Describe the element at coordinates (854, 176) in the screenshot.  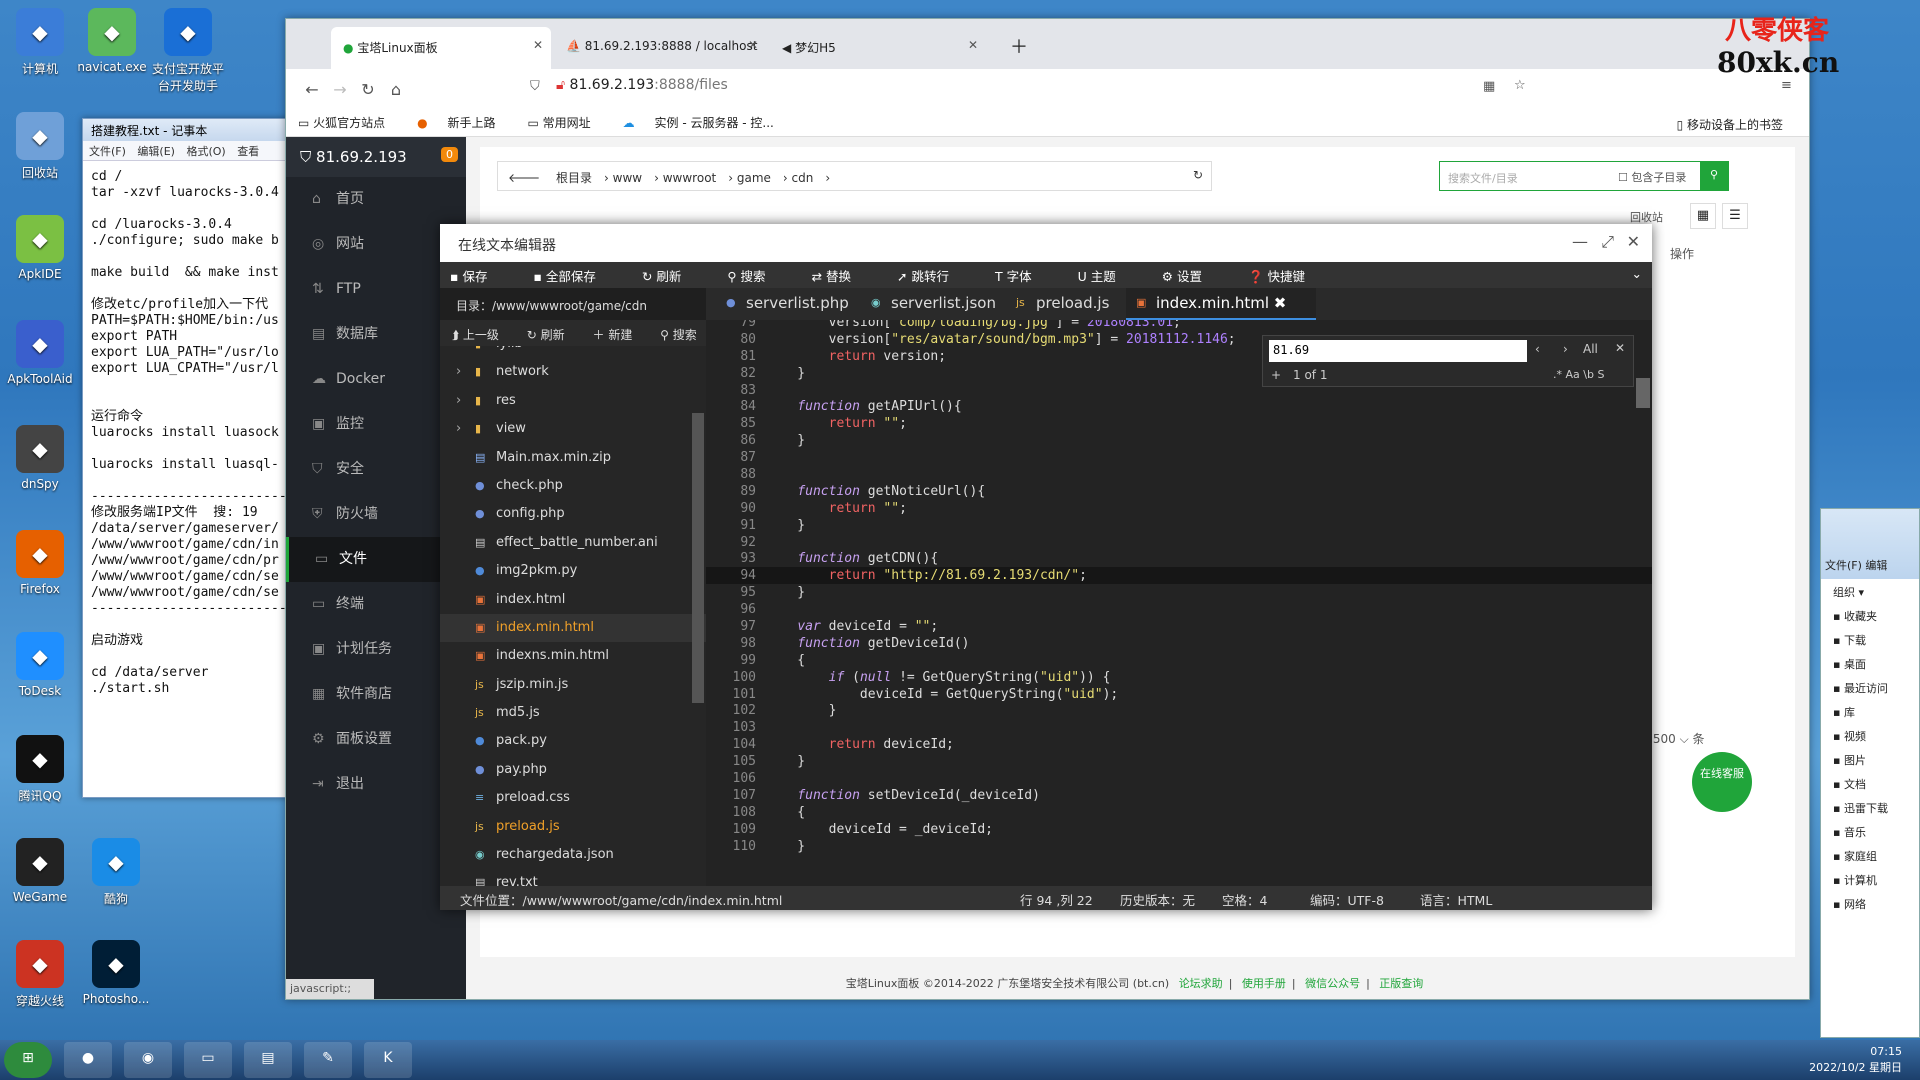
I see `breadcrumb: 🡐 根目录 › www › wwwroot › game › cdn › ↻` at that location.